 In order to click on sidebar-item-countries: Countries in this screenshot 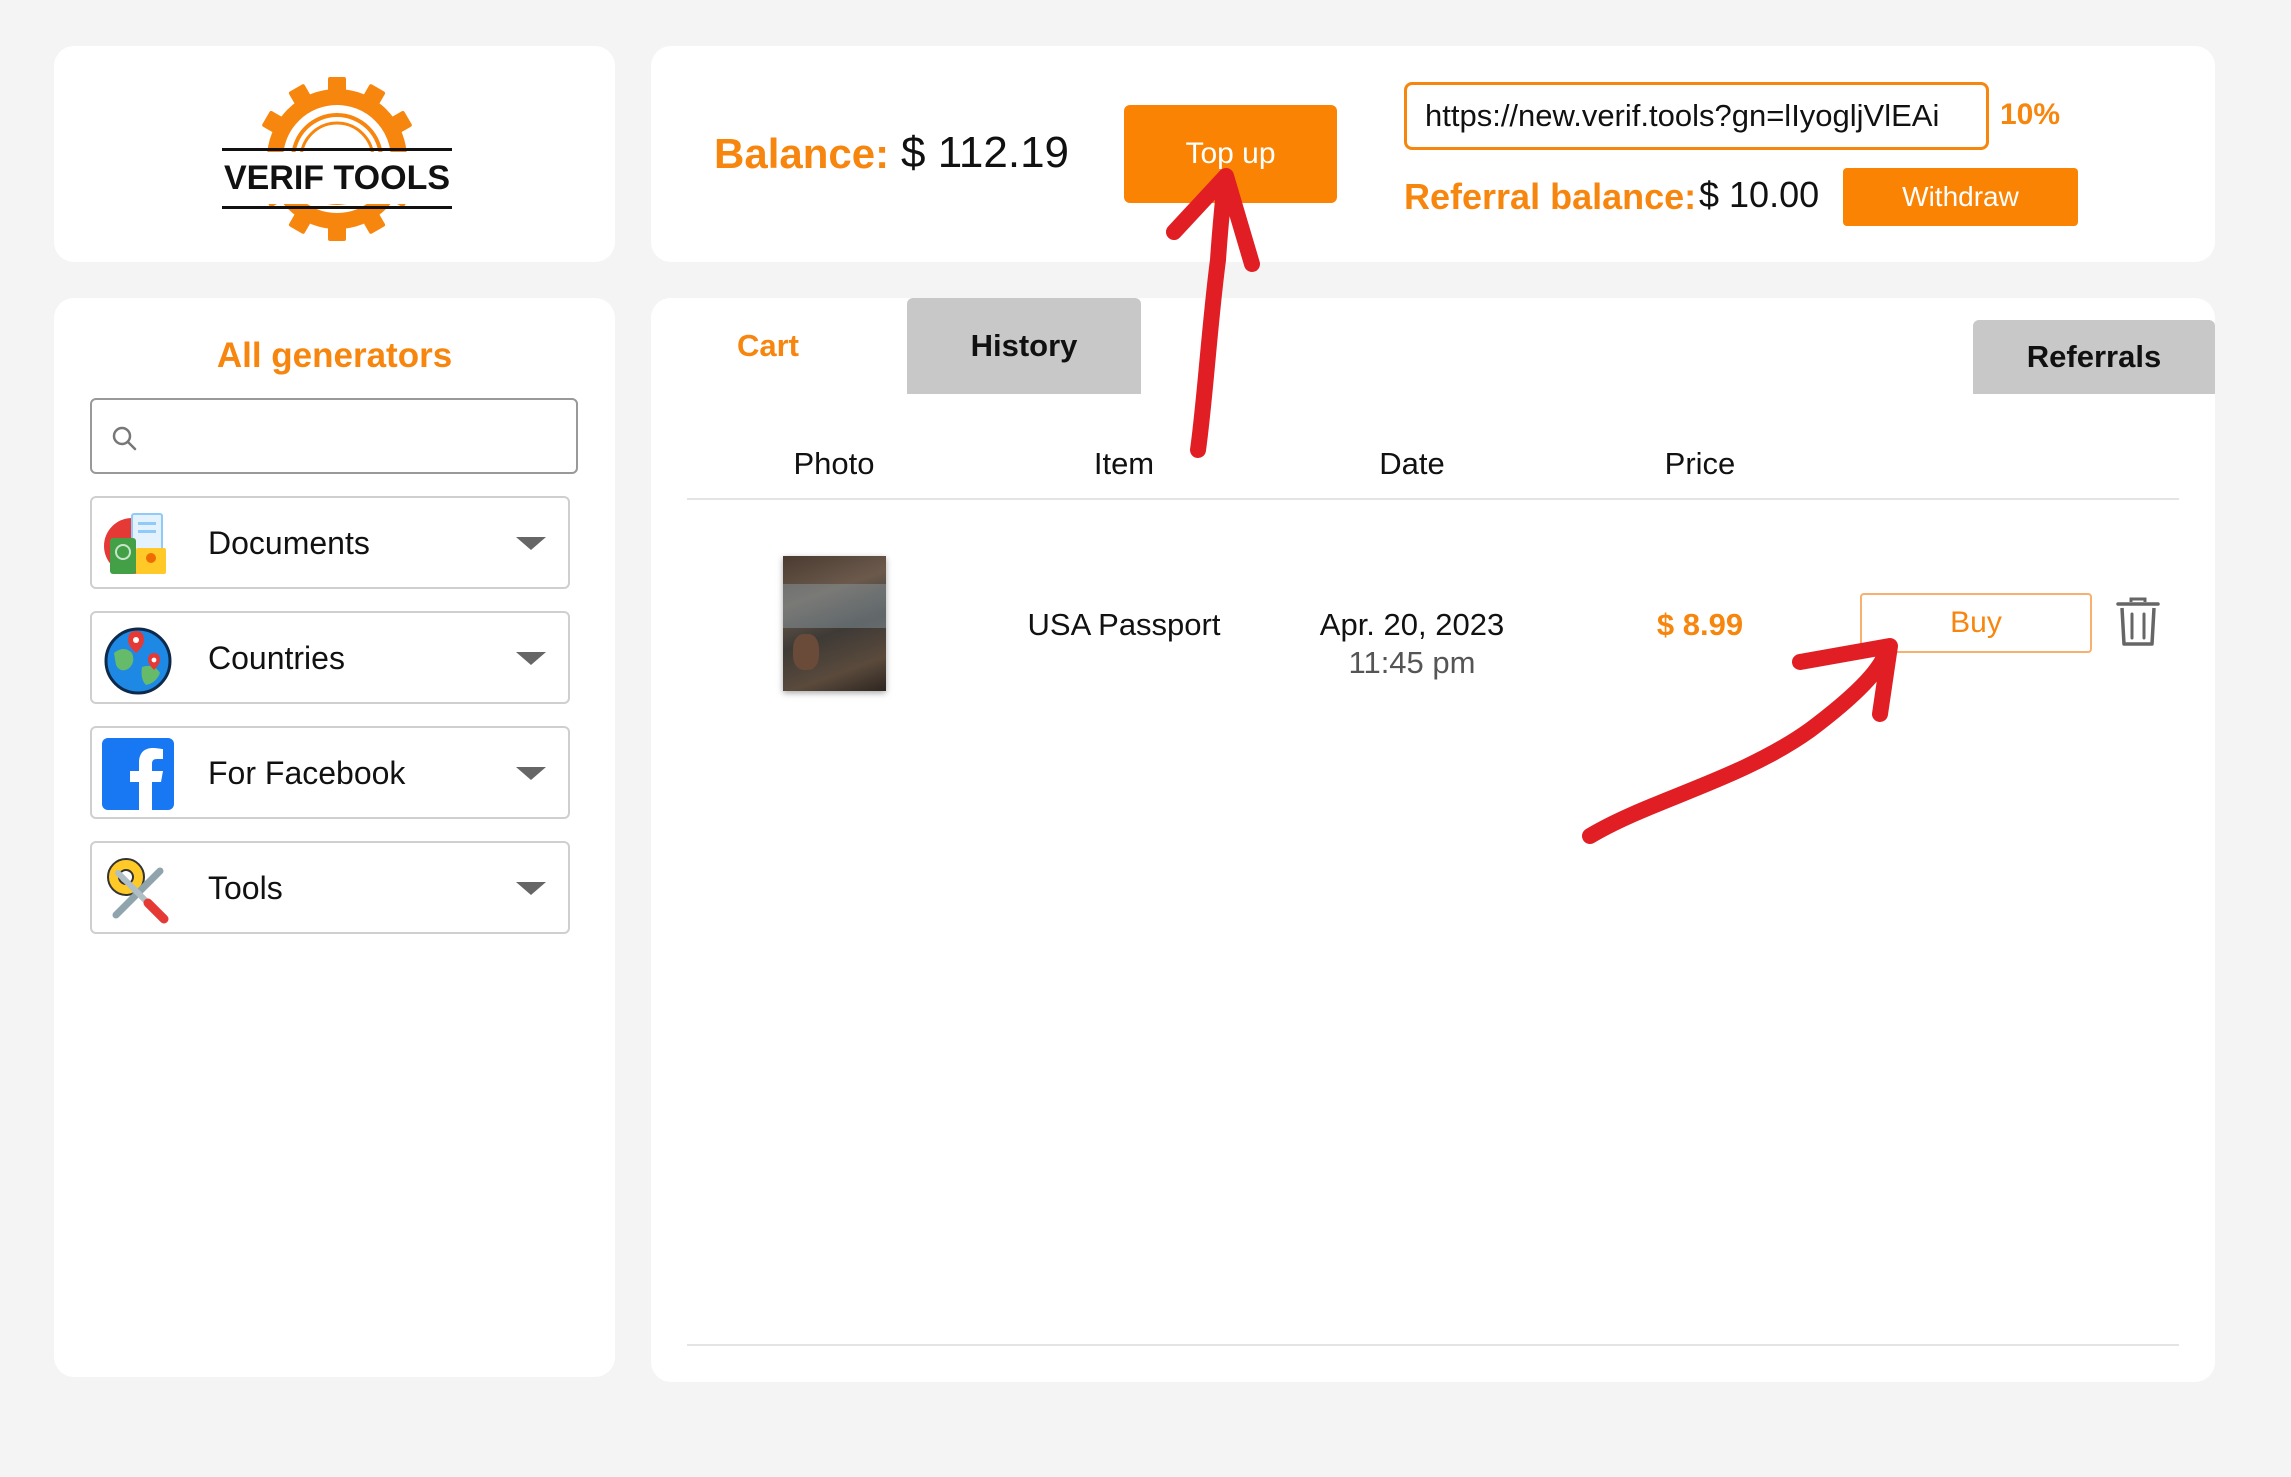, I will do `click(330, 657)`.